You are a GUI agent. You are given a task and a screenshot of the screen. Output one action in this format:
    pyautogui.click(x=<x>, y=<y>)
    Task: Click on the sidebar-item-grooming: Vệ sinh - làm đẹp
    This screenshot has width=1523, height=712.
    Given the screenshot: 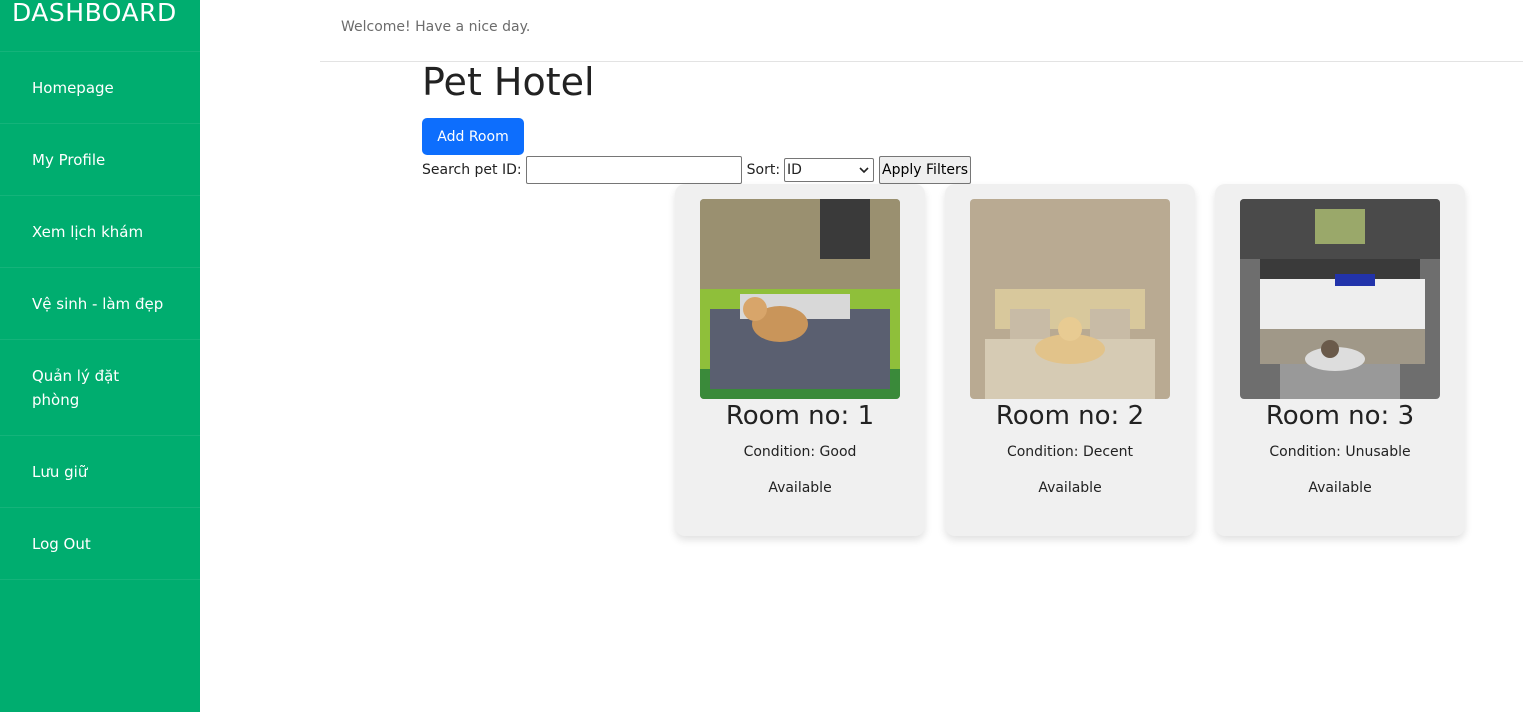 What is the action you would take?
    pyautogui.click(x=100, y=304)
    